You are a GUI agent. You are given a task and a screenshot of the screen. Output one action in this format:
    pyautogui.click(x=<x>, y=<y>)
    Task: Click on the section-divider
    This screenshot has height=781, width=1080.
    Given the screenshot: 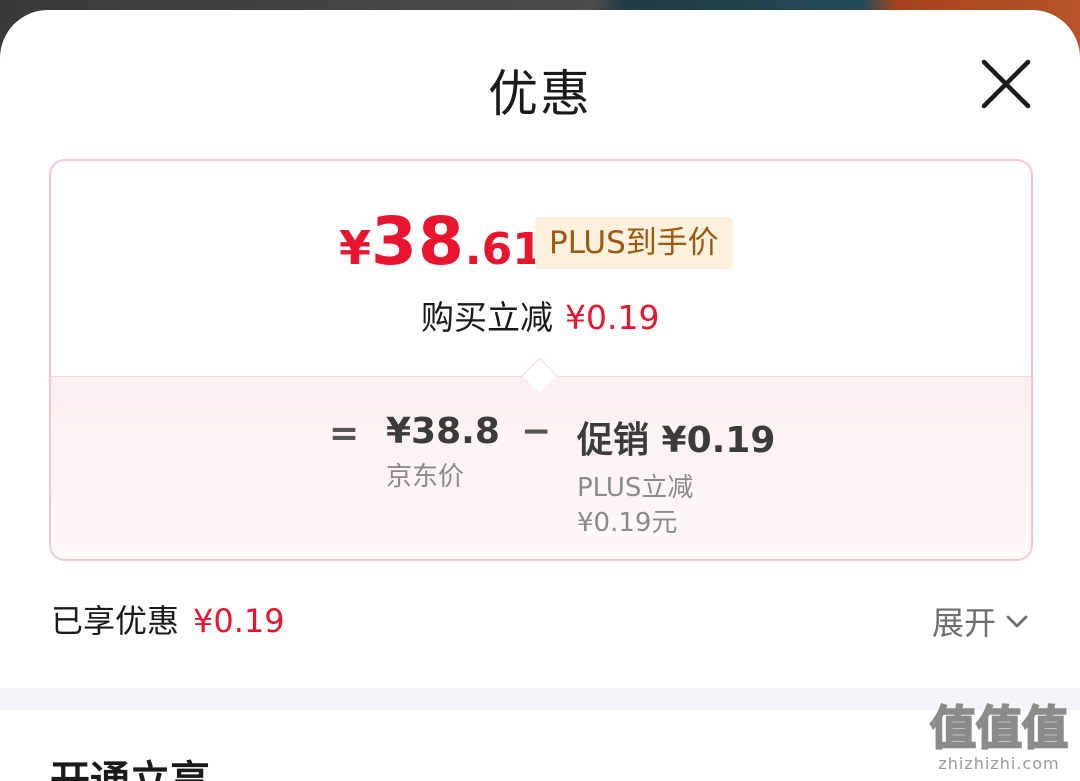 What is the action you would take?
    pyautogui.click(x=540, y=699)
    